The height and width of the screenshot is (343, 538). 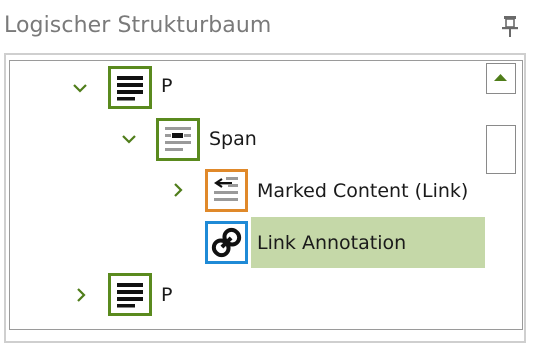 I want to click on tree-node-label: Span, so click(x=233, y=139).